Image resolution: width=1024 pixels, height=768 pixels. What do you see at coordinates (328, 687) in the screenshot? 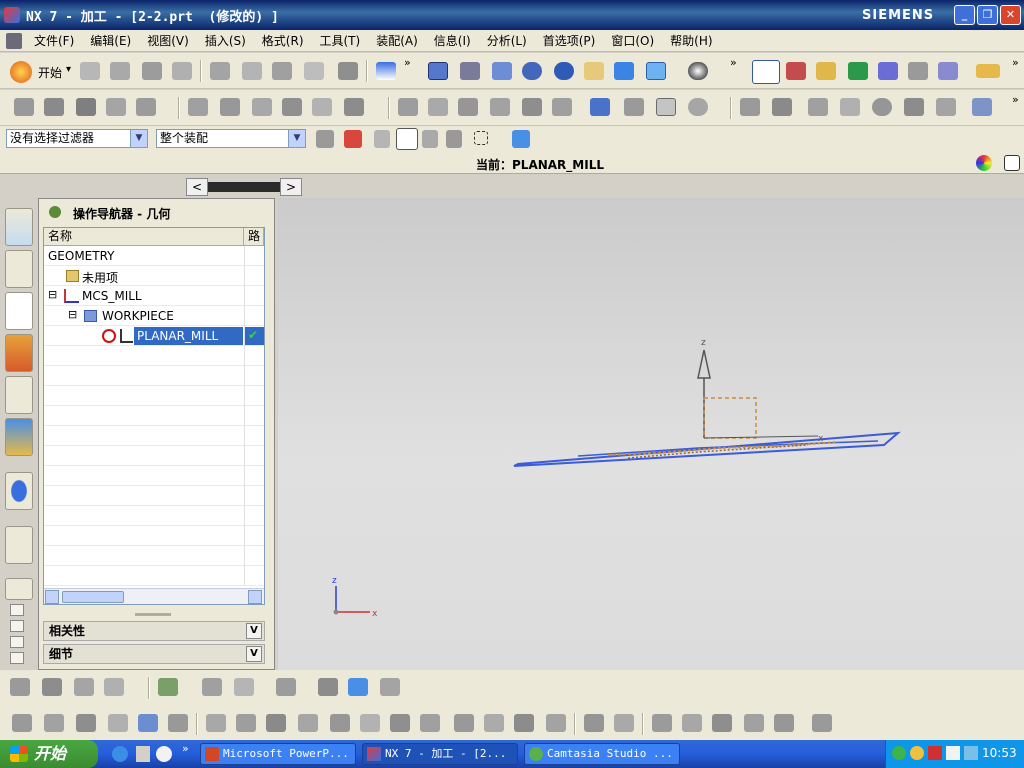
I see `datum-icon` at bounding box center [328, 687].